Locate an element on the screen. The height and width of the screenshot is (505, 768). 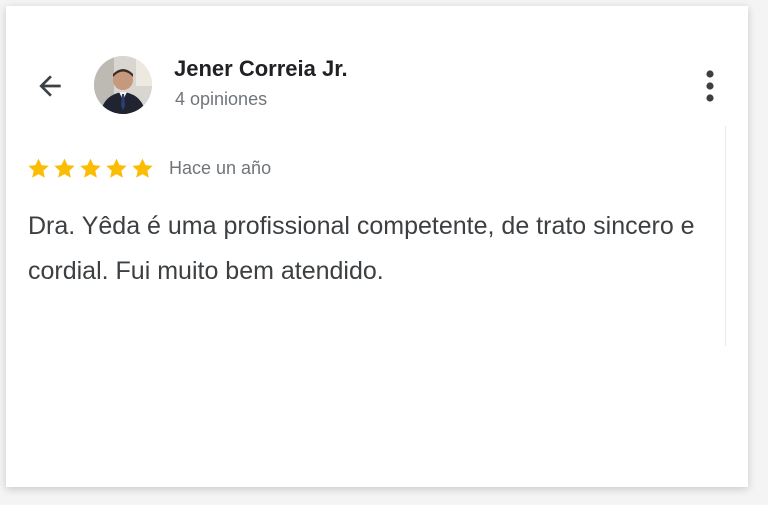
avatar is located at coordinates (123, 85).